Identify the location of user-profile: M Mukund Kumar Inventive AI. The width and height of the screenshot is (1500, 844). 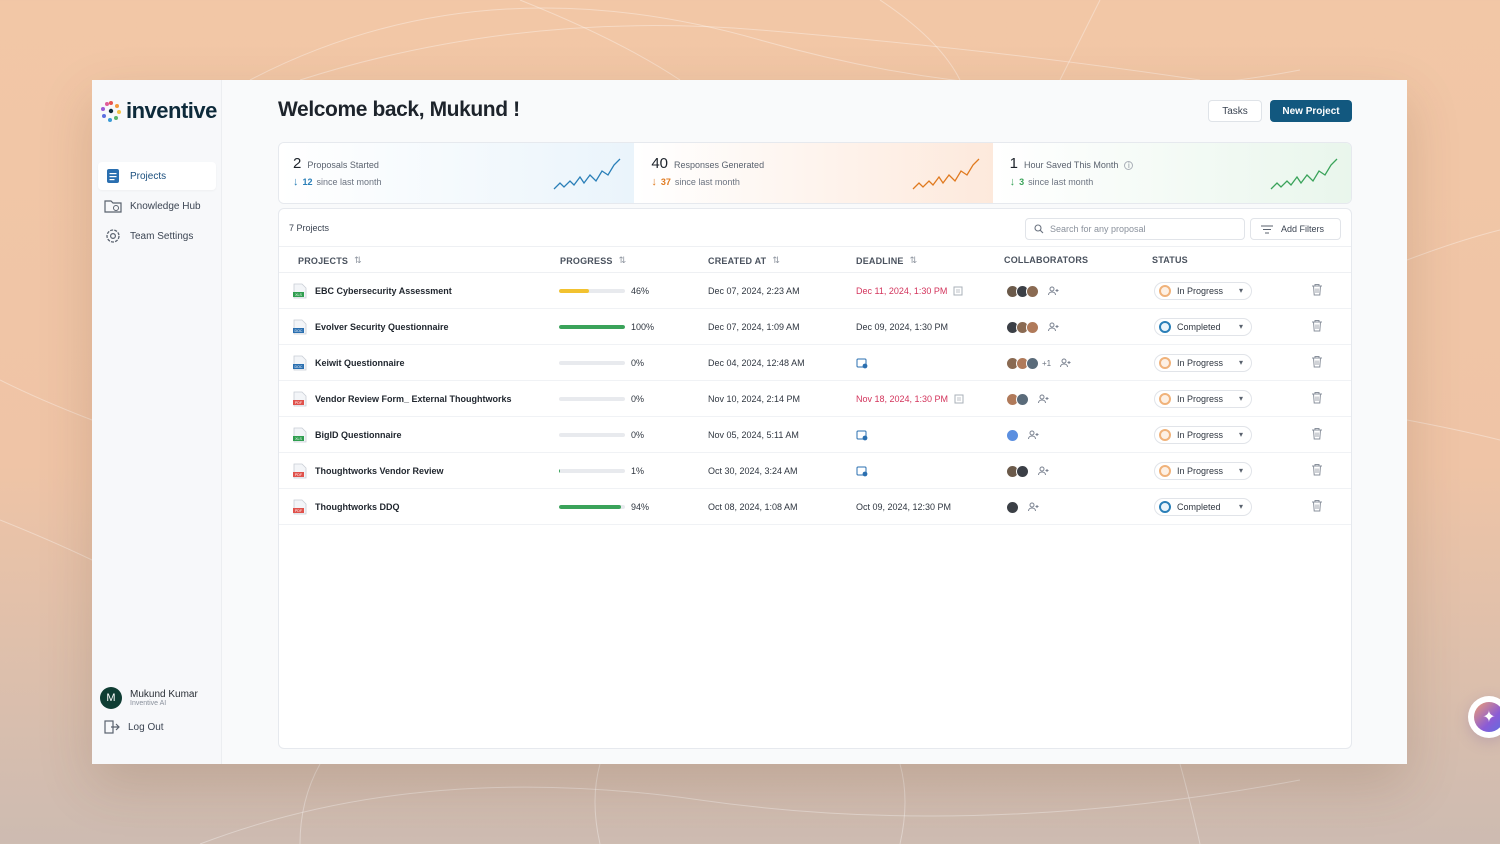
(149, 698).